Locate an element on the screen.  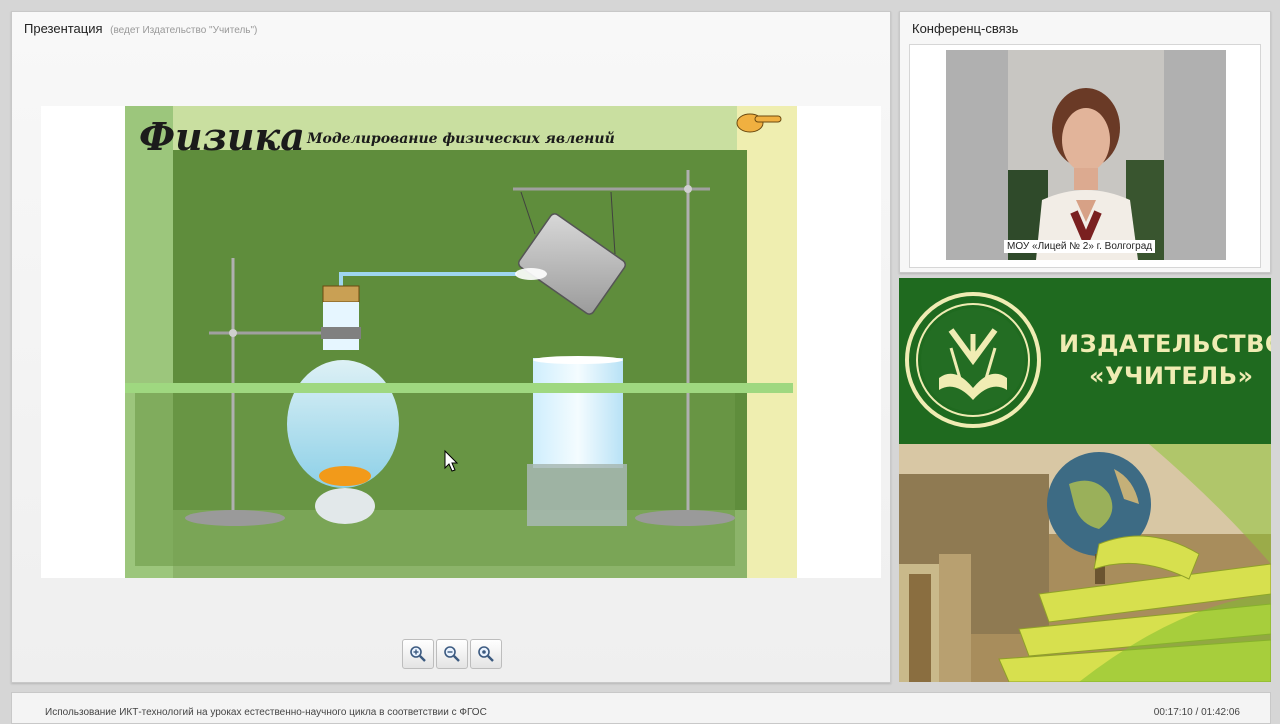
video-frame: МОУ «Лицей № 2» г. Волгоград is located at coordinates (1085, 156).